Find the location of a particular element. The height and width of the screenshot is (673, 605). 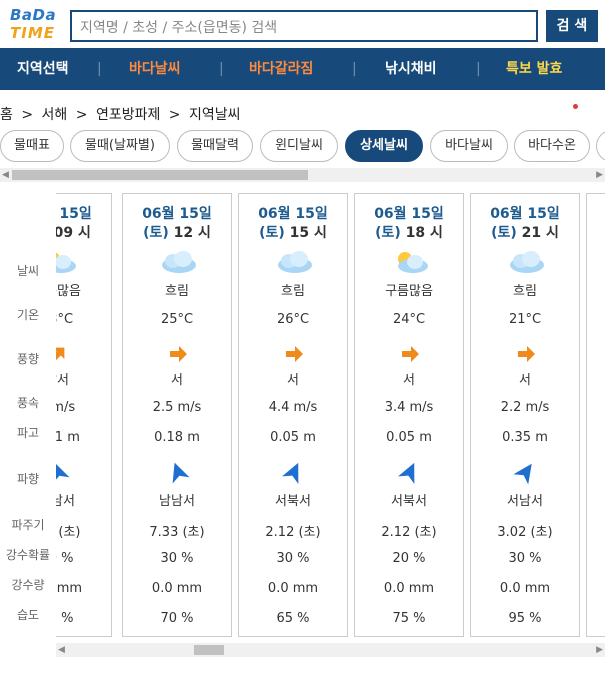

humidity: 65 % is located at coordinates (293, 618).